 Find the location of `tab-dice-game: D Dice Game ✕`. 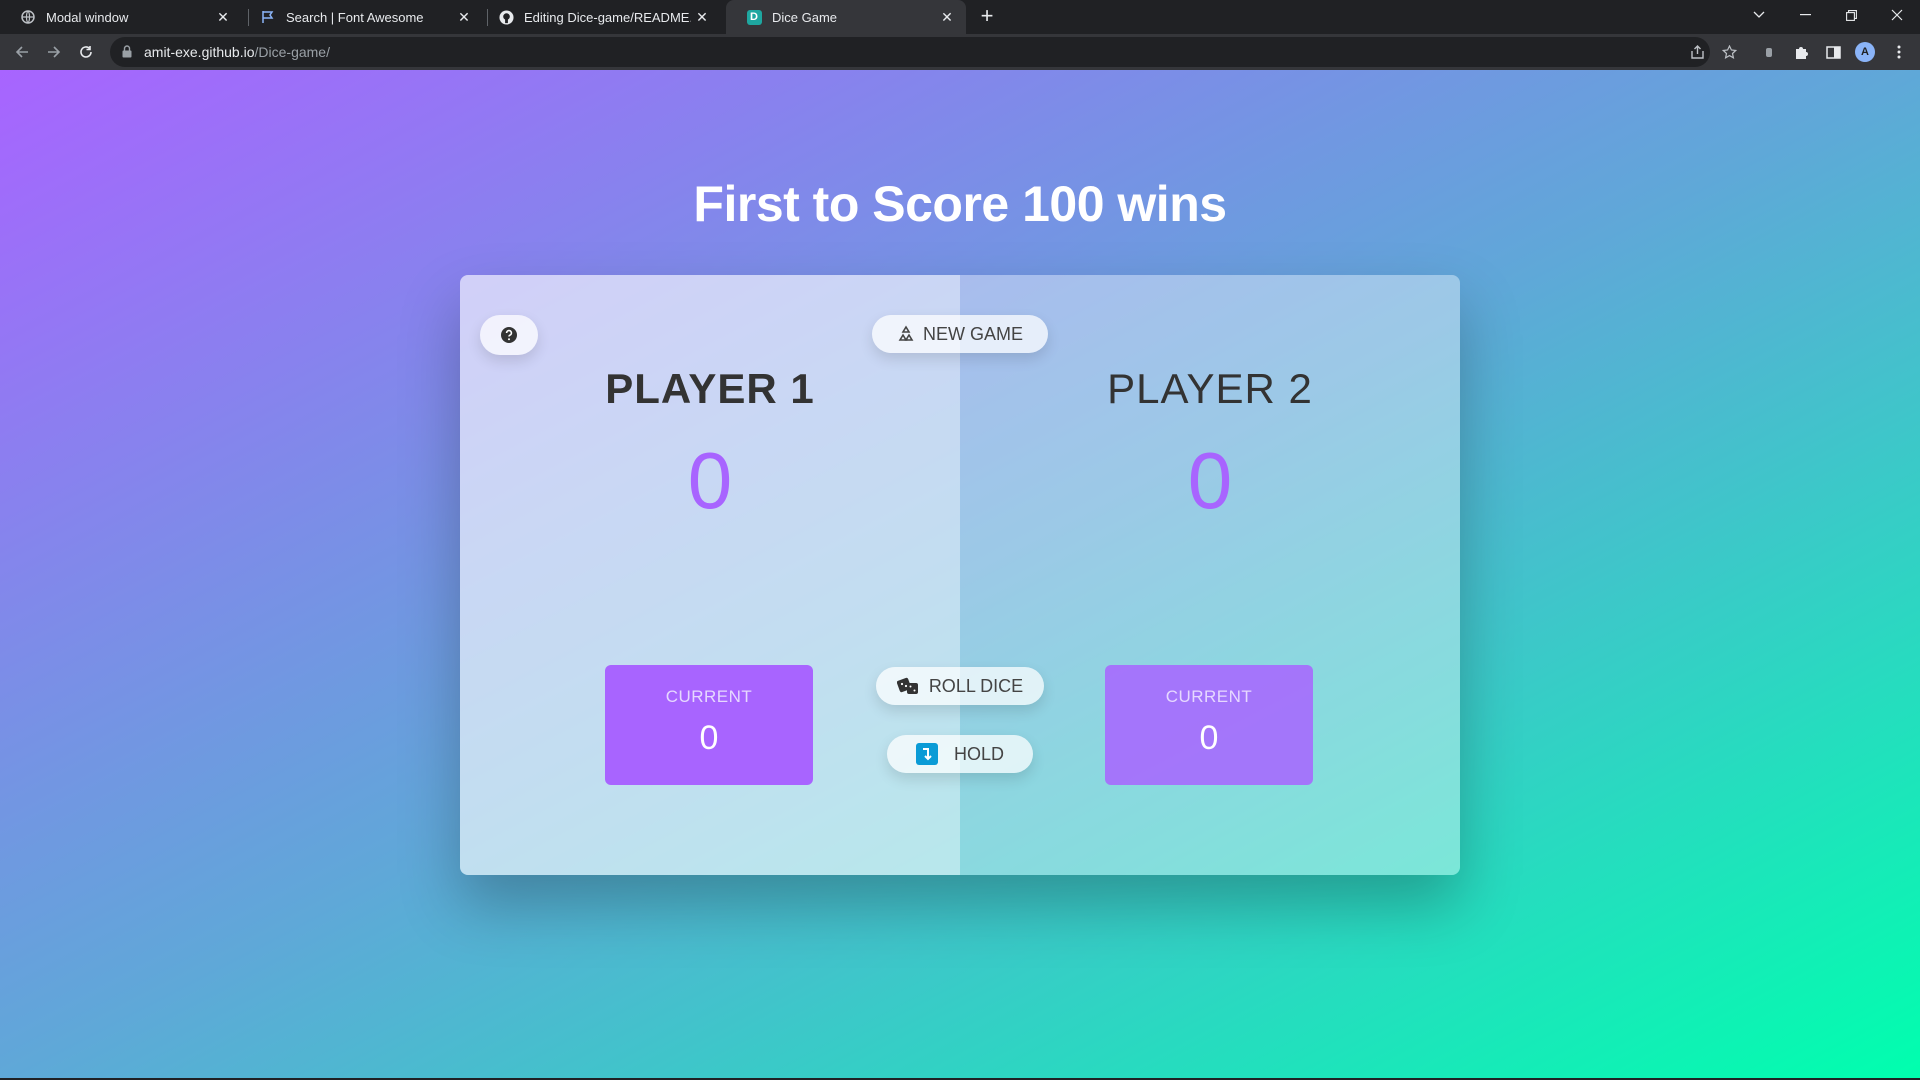

tab-dice-game: D Dice Game ✕ is located at coordinates (846, 17).